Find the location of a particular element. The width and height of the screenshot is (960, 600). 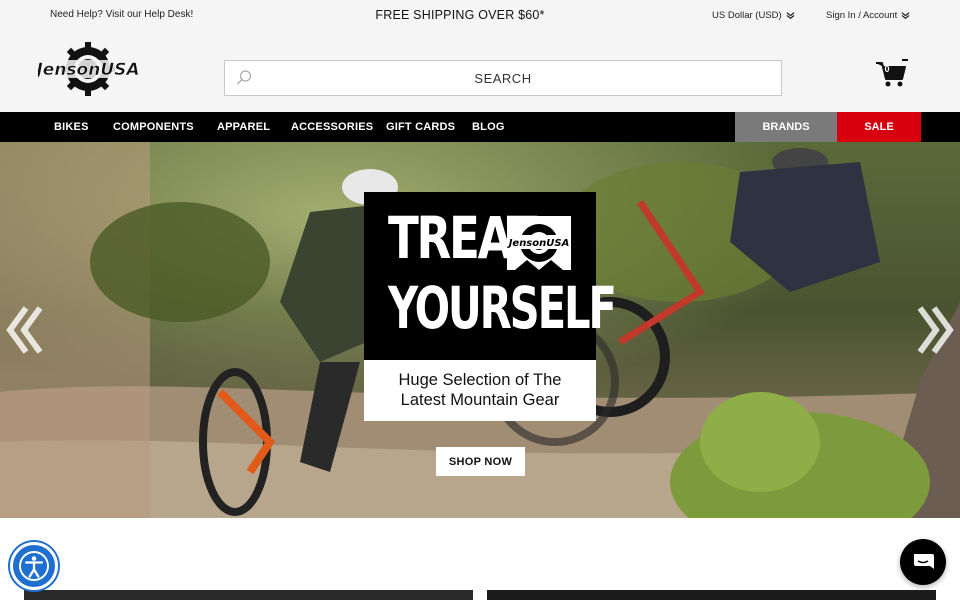

jensonusa-badge: JensonUSA is located at coordinates (539, 243).